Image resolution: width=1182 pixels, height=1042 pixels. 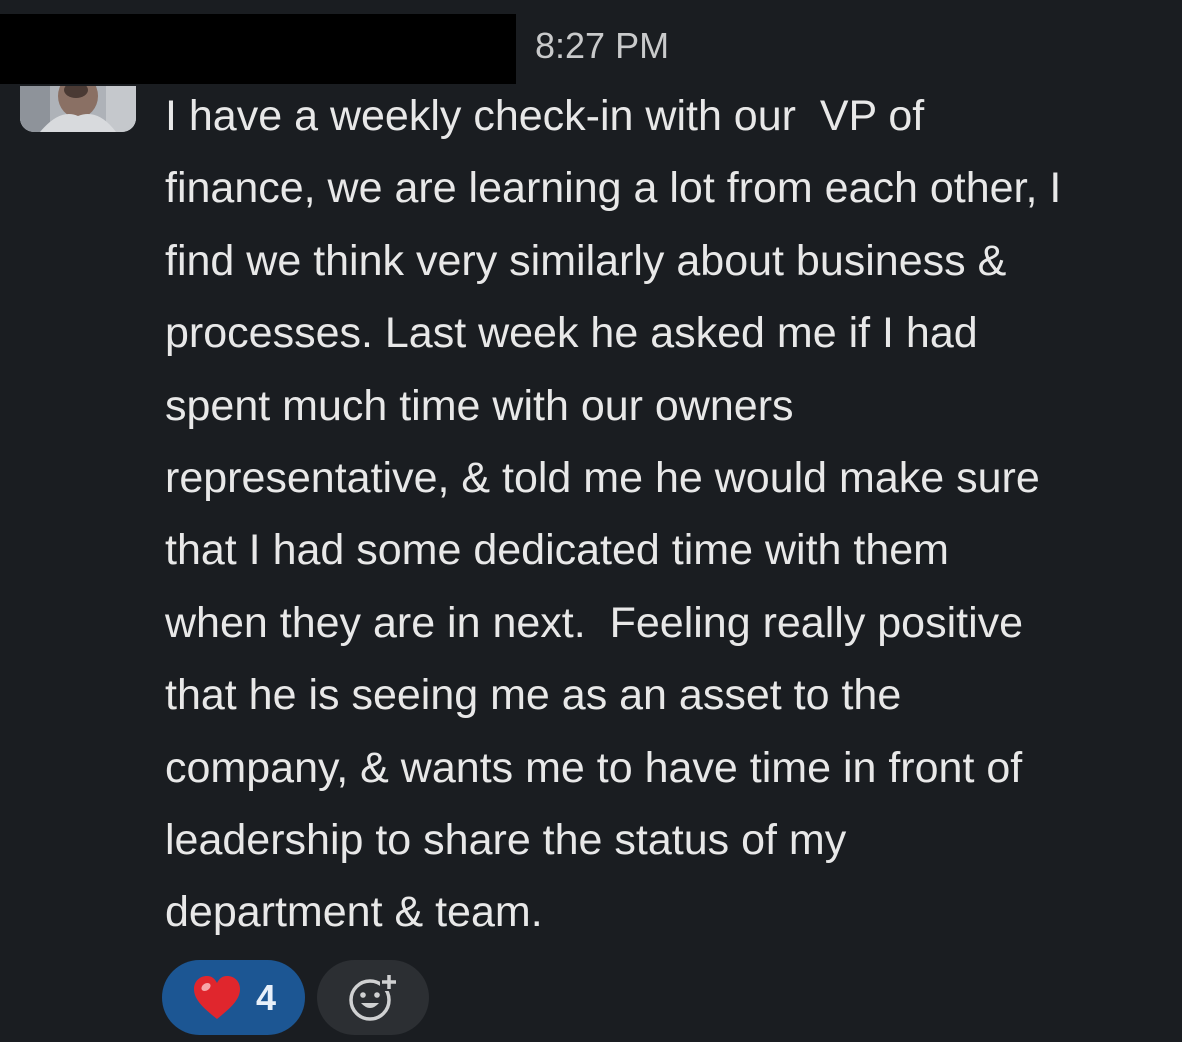 What do you see at coordinates (557, 550) in the screenshot?
I see `message-line: that I had some dedicated time with them` at bounding box center [557, 550].